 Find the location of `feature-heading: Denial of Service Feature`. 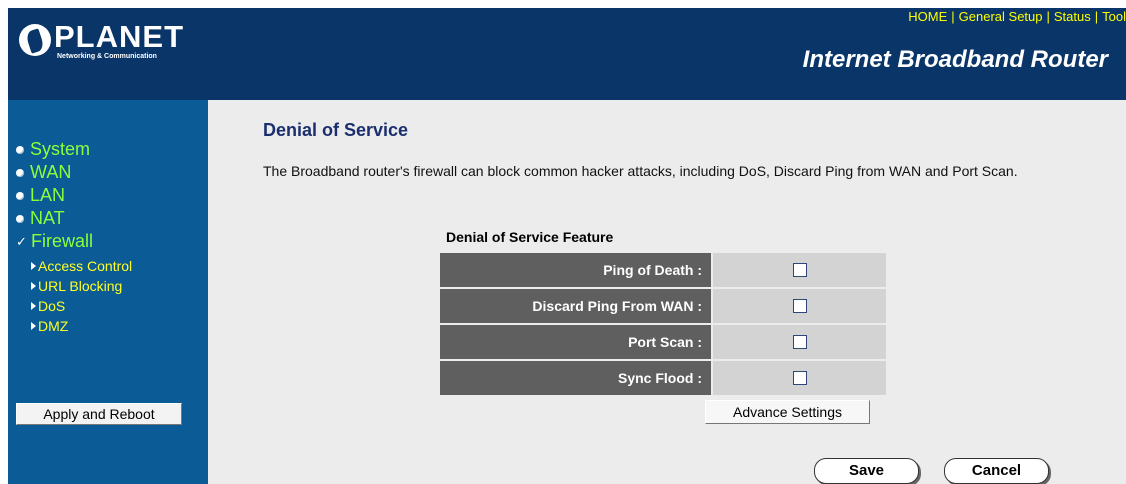

feature-heading: Denial of Service Feature is located at coordinates (530, 237).